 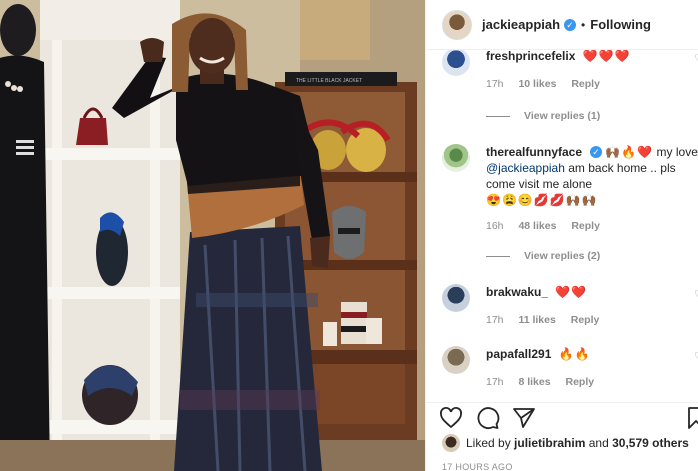 I want to click on comment-meta: 17h 11 likes Reply, so click(x=548, y=320).